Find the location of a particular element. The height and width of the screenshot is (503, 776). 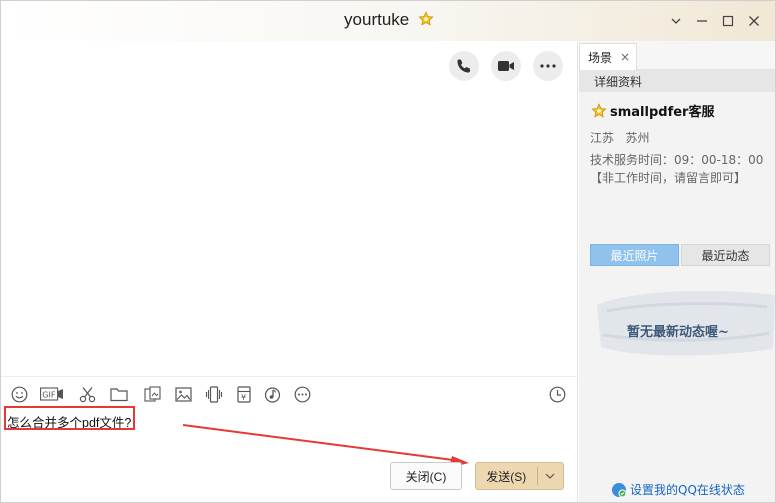

more-icon is located at coordinates (548, 66).